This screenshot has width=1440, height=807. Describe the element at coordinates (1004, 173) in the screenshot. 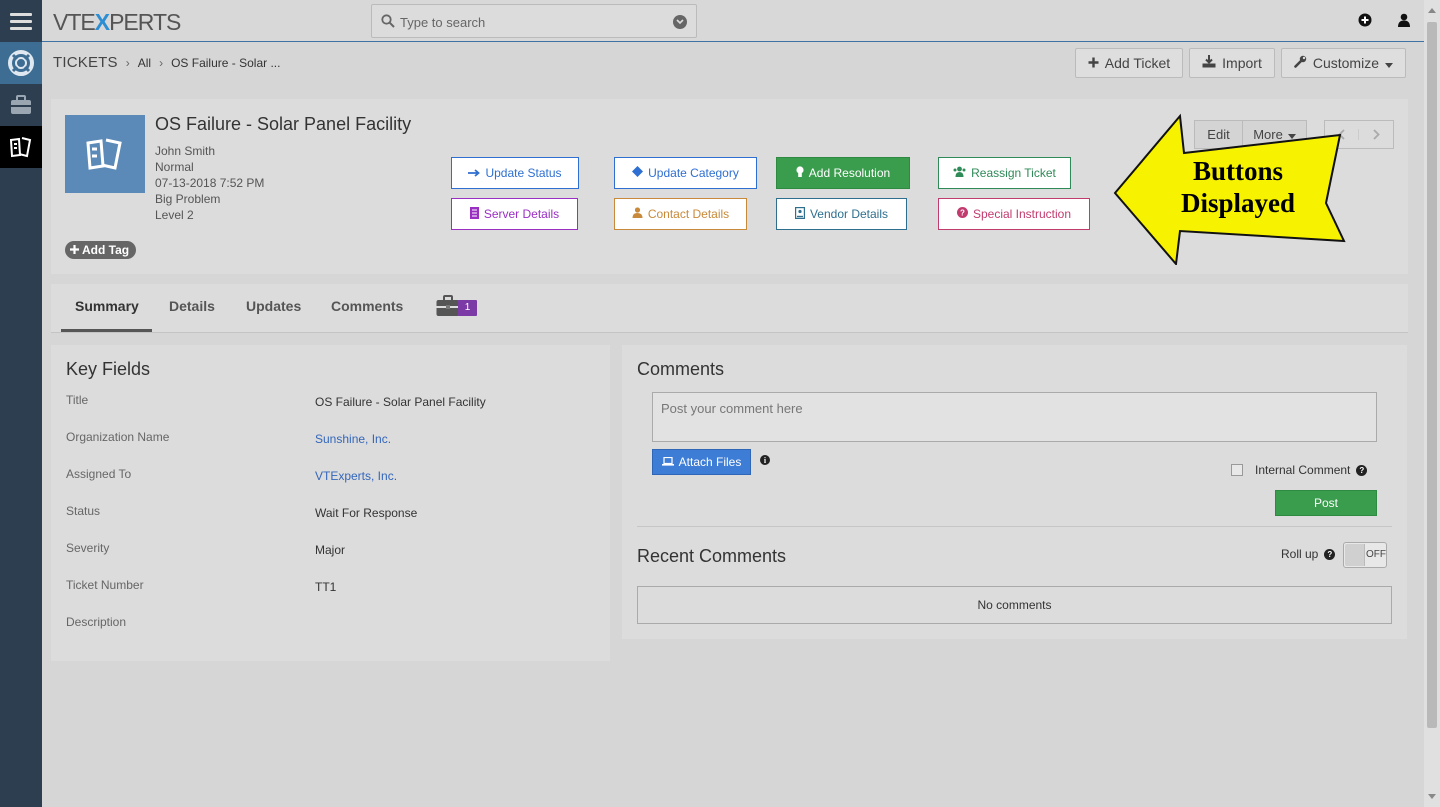

I see `reassign-ticket-button: Reassign Ticket` at that location.